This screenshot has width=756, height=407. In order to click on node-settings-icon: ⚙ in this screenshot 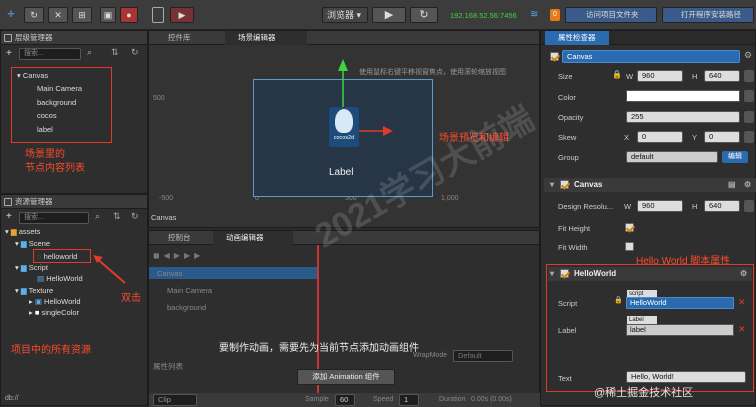, I will do `click(748, 55)`.